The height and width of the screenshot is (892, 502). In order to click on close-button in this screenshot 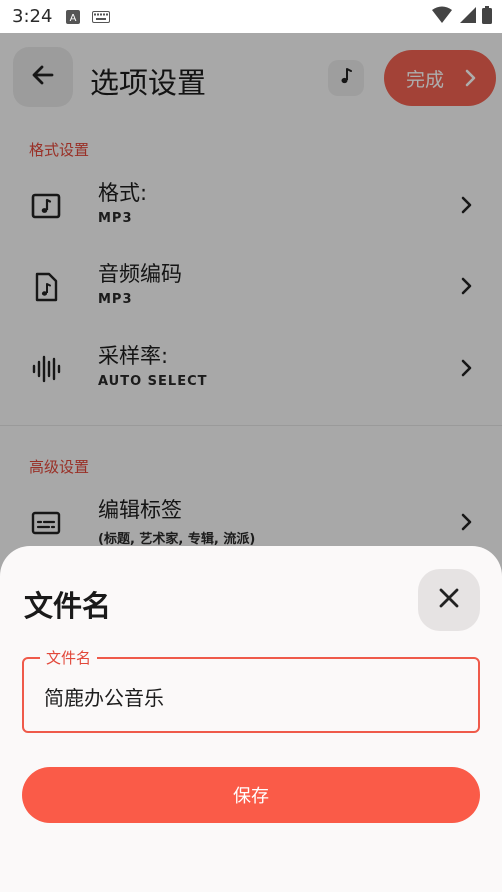, I will do `click(449, 600)`.